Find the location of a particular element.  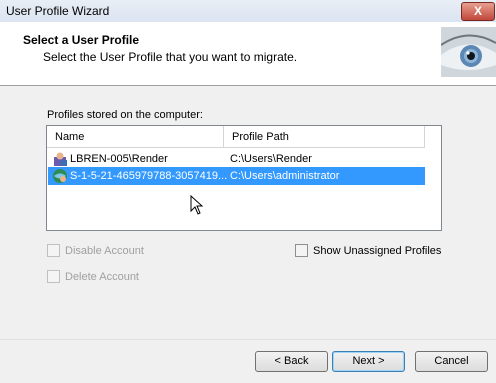

column-header-profile-path: Profile Path is located at coordinates (324, 137).